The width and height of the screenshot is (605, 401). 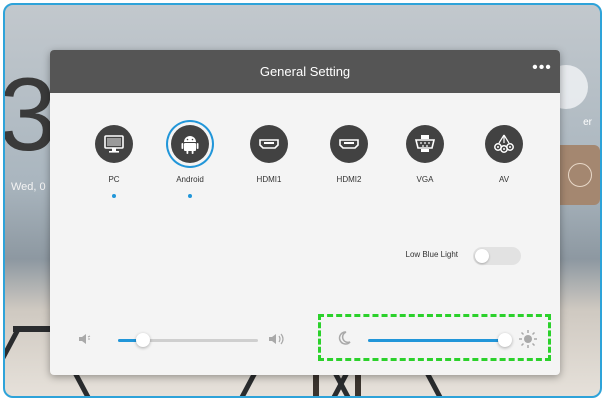 What do you see at coordinates (425, 170) in the screenshot?
I see `source-vga-button: VGA` at bounding box center [425, 170].